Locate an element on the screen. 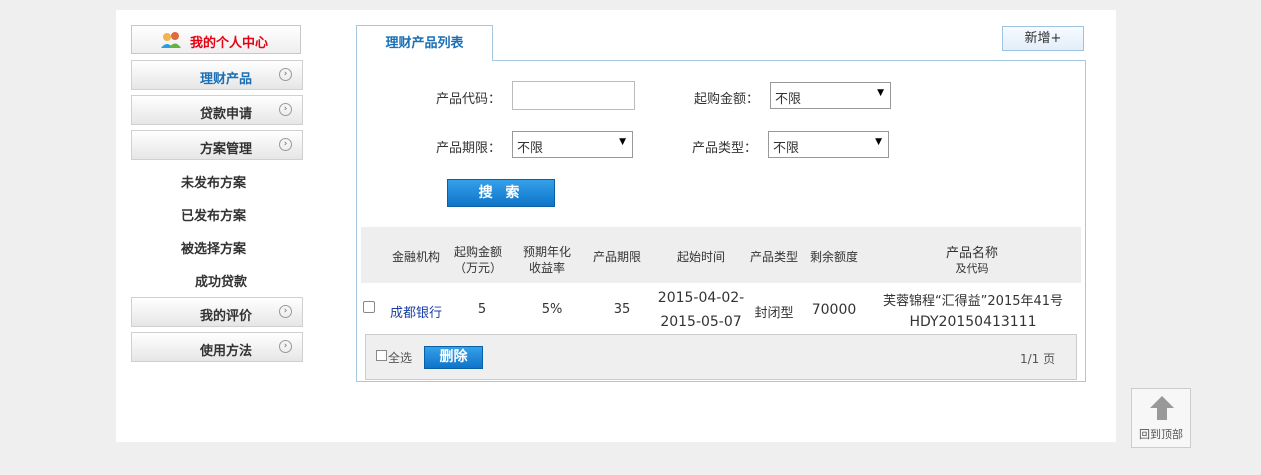 Image resolution: width=1261 pixels, height=475 pixels. min-amount-label: 起购金额： is located at coordinates (727, 99).